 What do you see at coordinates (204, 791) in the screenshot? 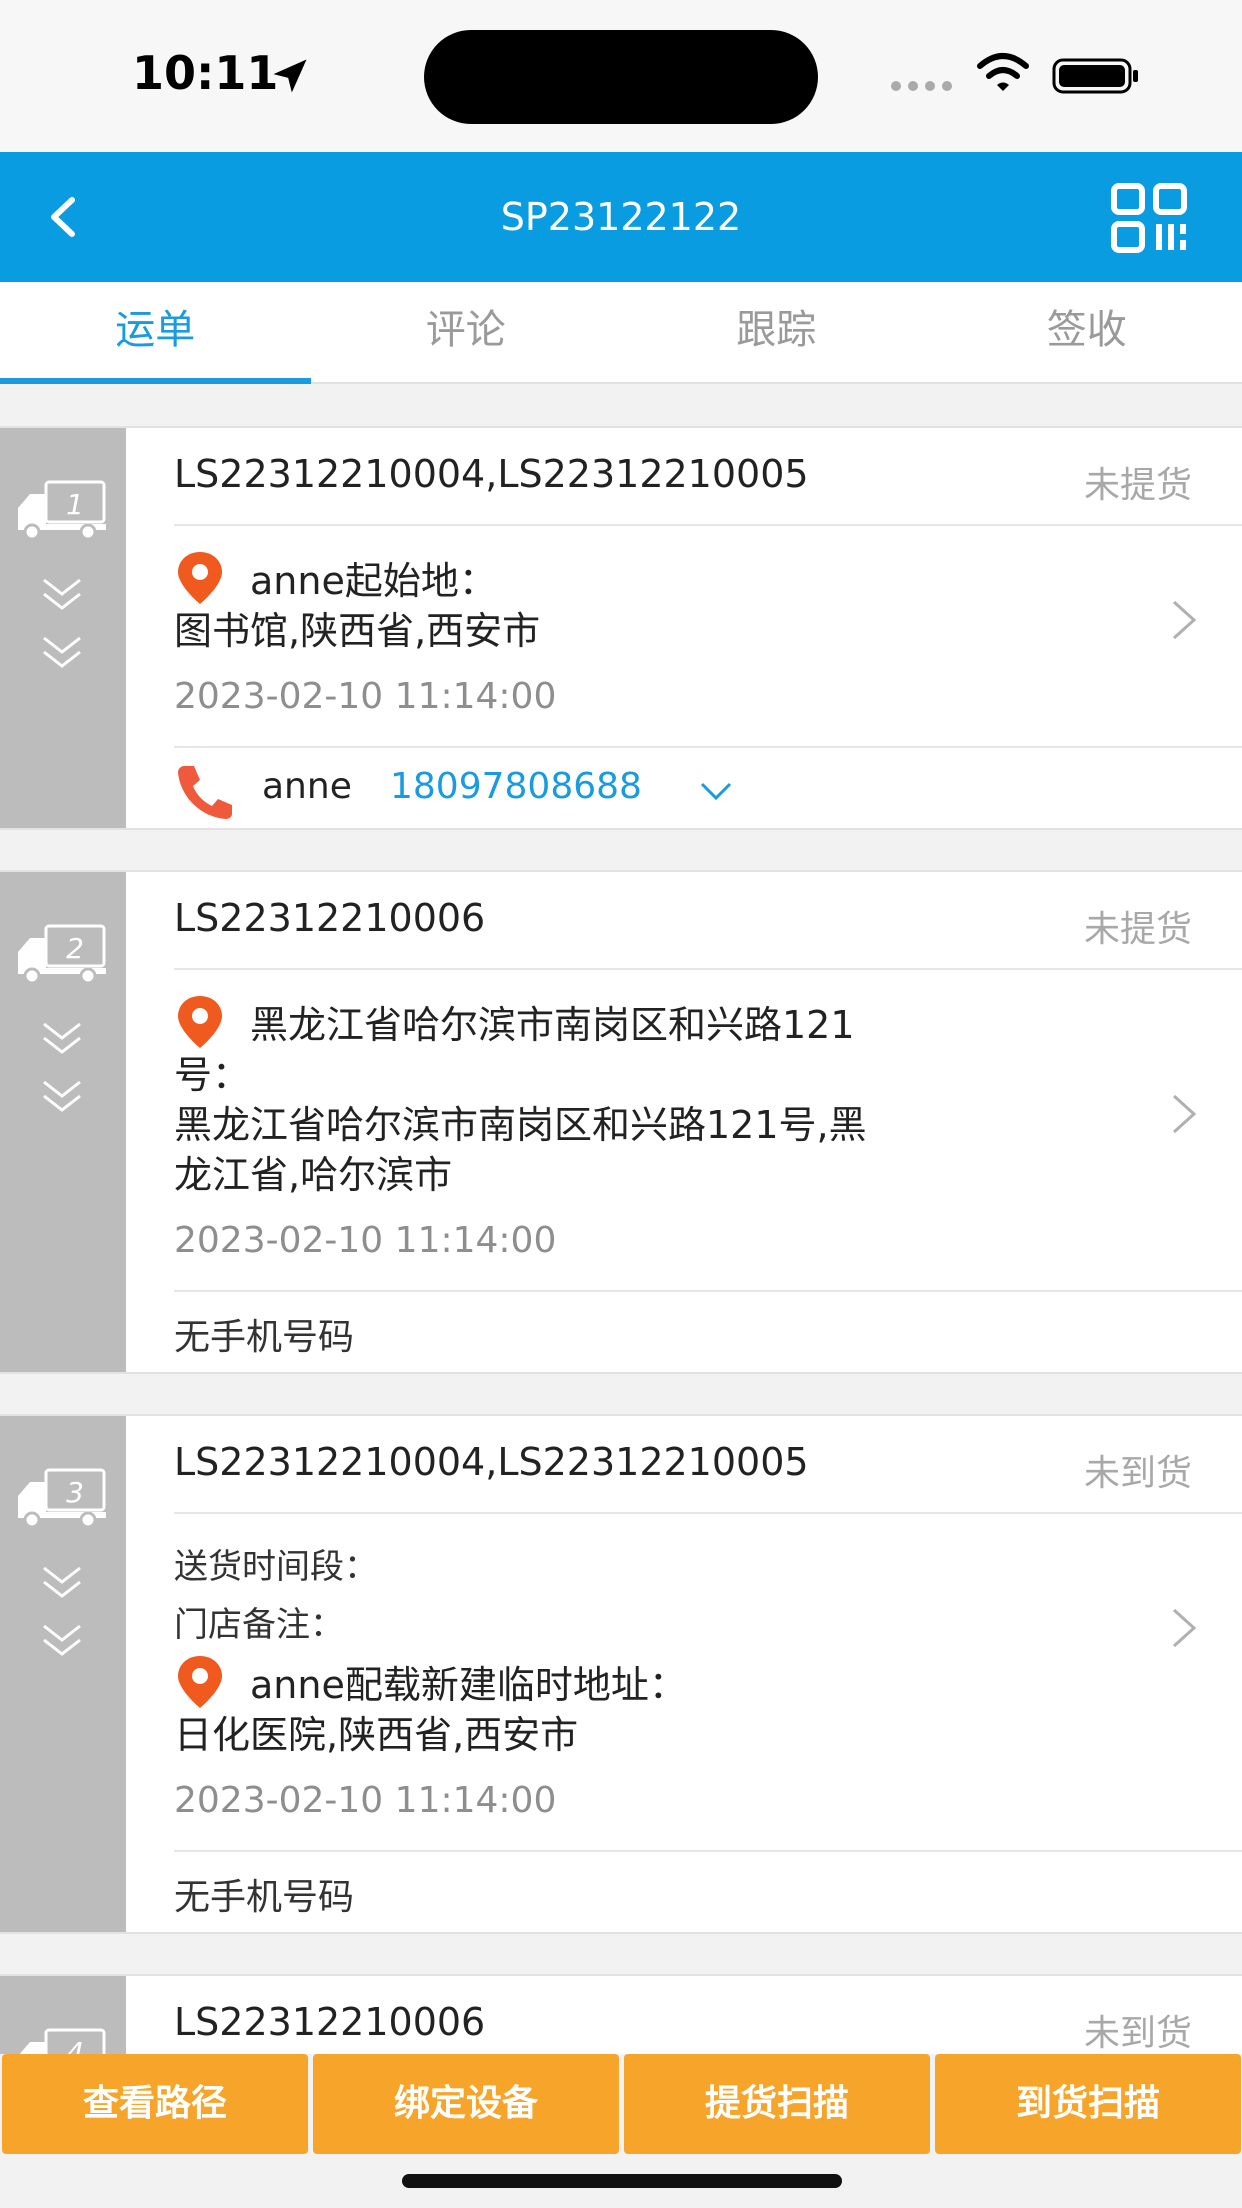
I see `phone-icon` at bounding box center [204, 791].